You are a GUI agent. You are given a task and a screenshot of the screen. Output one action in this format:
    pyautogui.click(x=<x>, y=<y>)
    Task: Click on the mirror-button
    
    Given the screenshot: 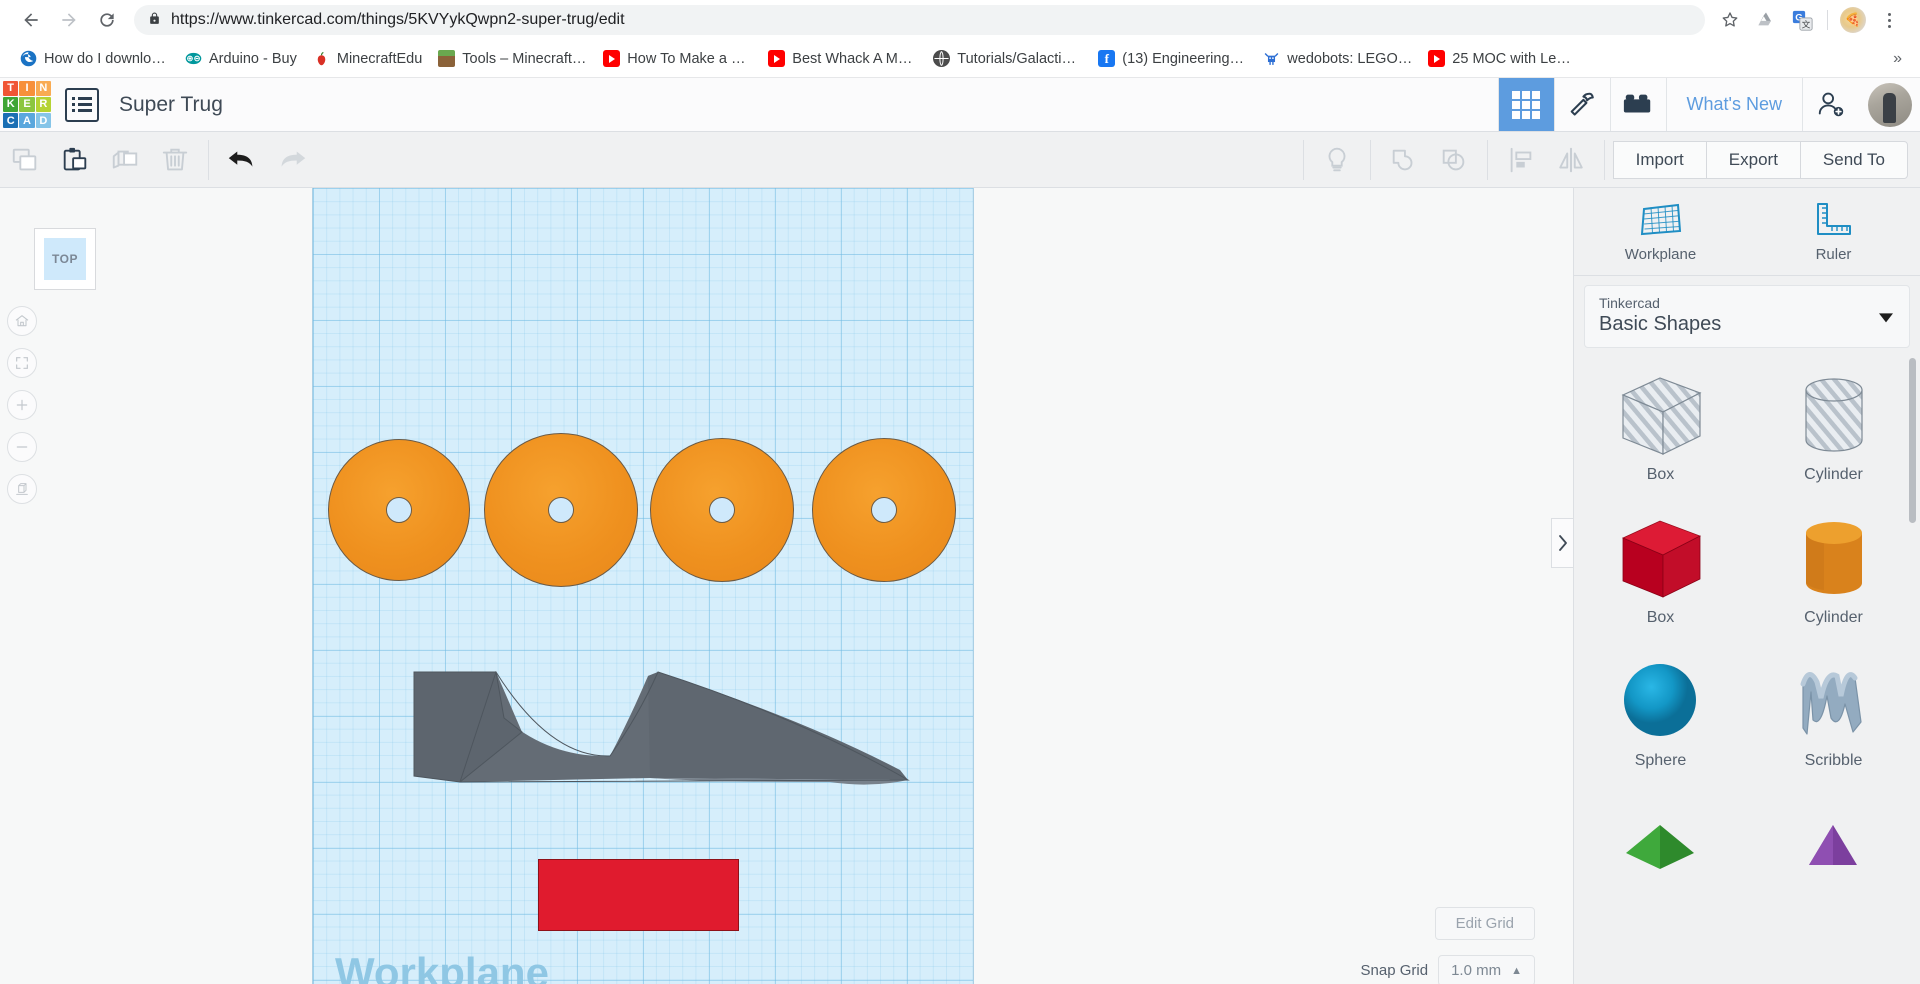 What is the action you would take?
    pyautogui.click(x=1571, y=159)
    